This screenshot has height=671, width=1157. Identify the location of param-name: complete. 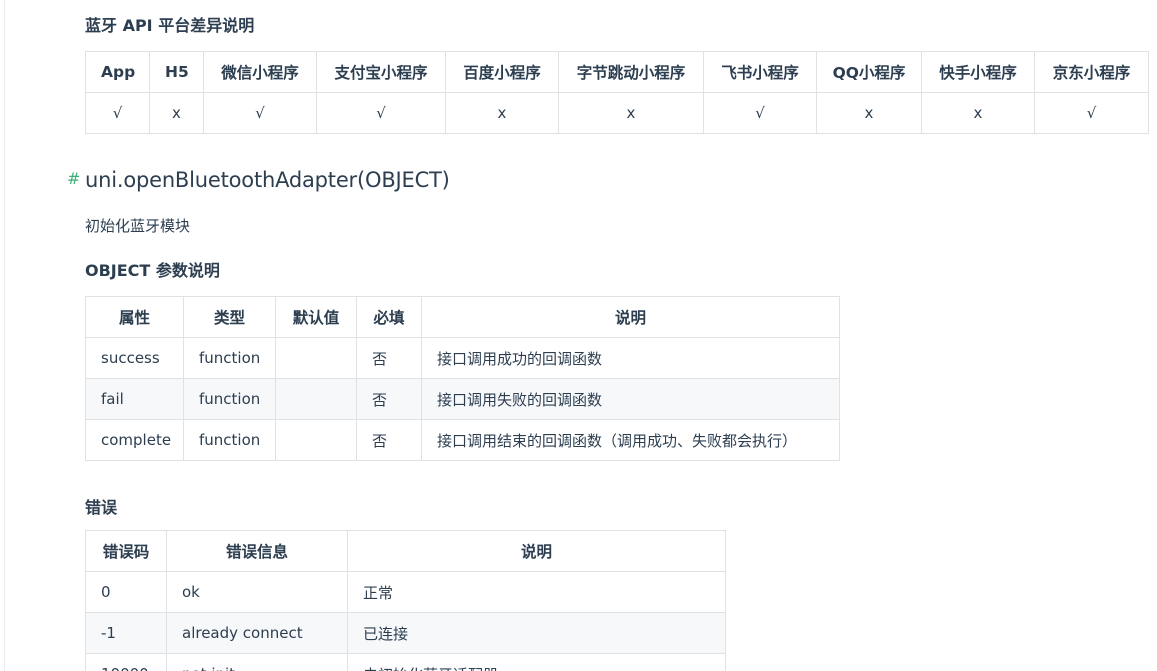
(134, 440).